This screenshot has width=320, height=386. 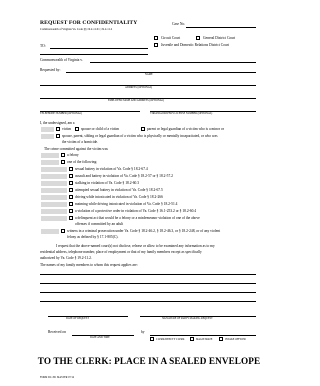 I want to click on juvenile-court-checkbox, so click(x=156, y=45).